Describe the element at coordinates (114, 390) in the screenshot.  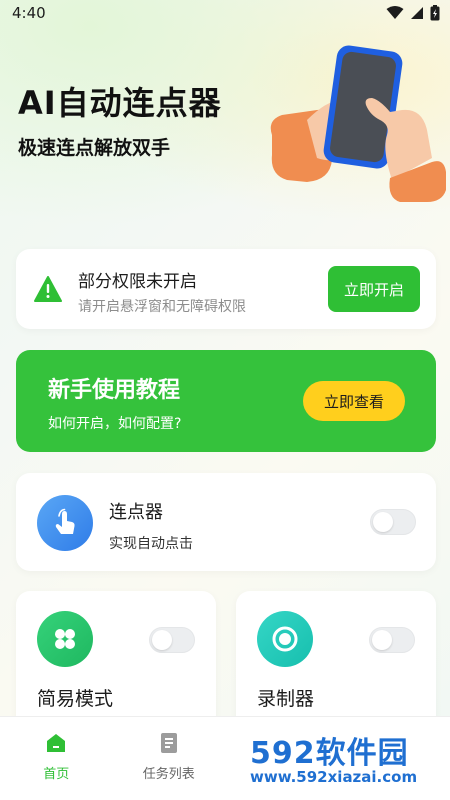
I see `tutorial-title: 新手使用教程` at that location.